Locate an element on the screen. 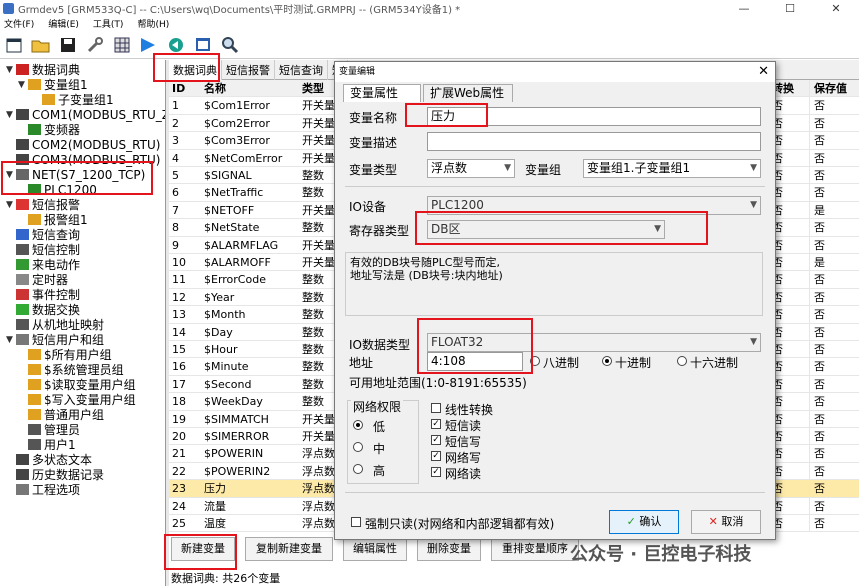  tree-item: COM2(MODBUS_RTU) is located at coordinates (83, 144).